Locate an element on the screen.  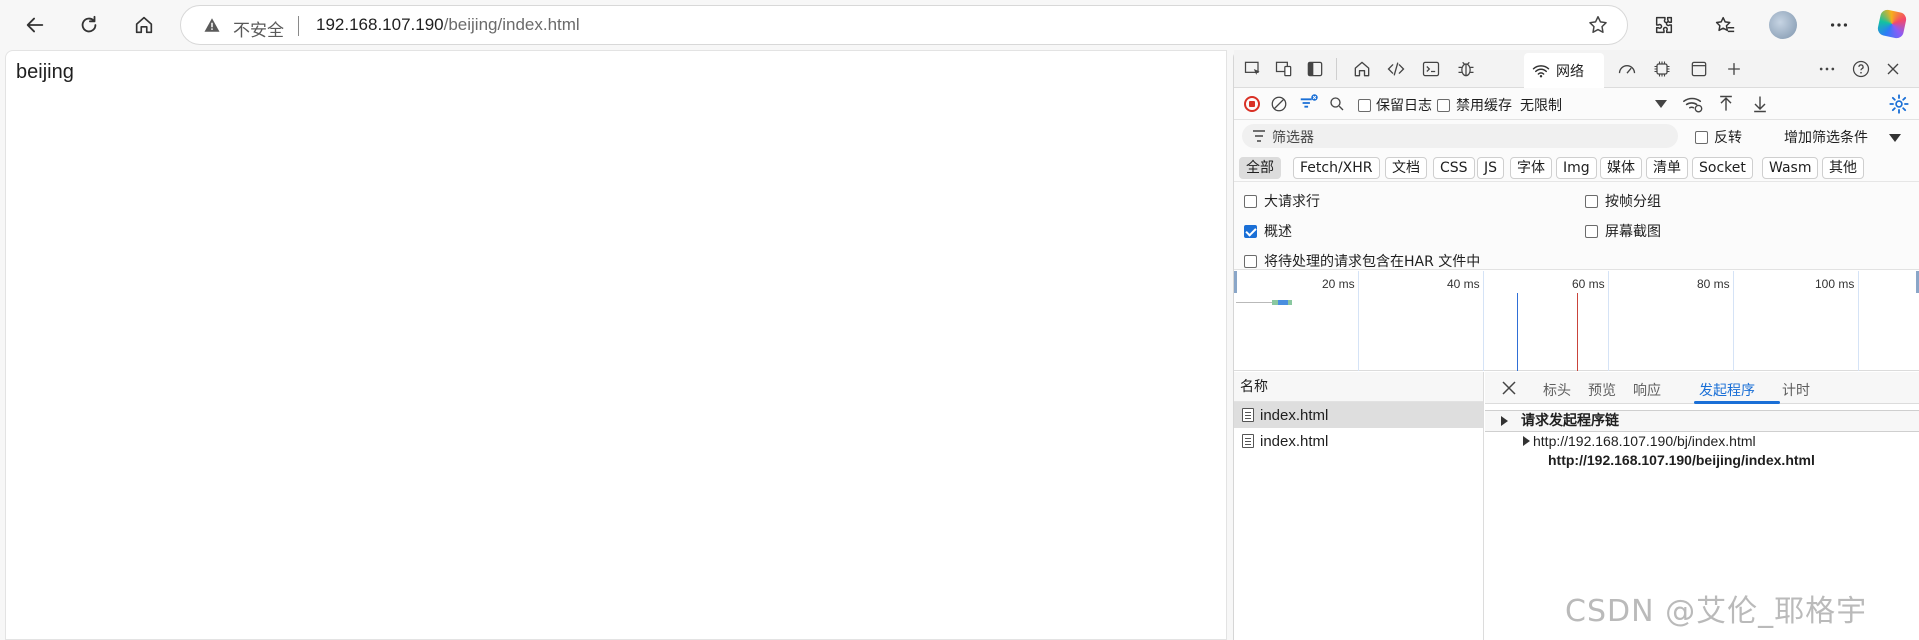
har-pending-option: 将待处理的请求包含在HAR 文件中 is located at coordinates (1362, 261).